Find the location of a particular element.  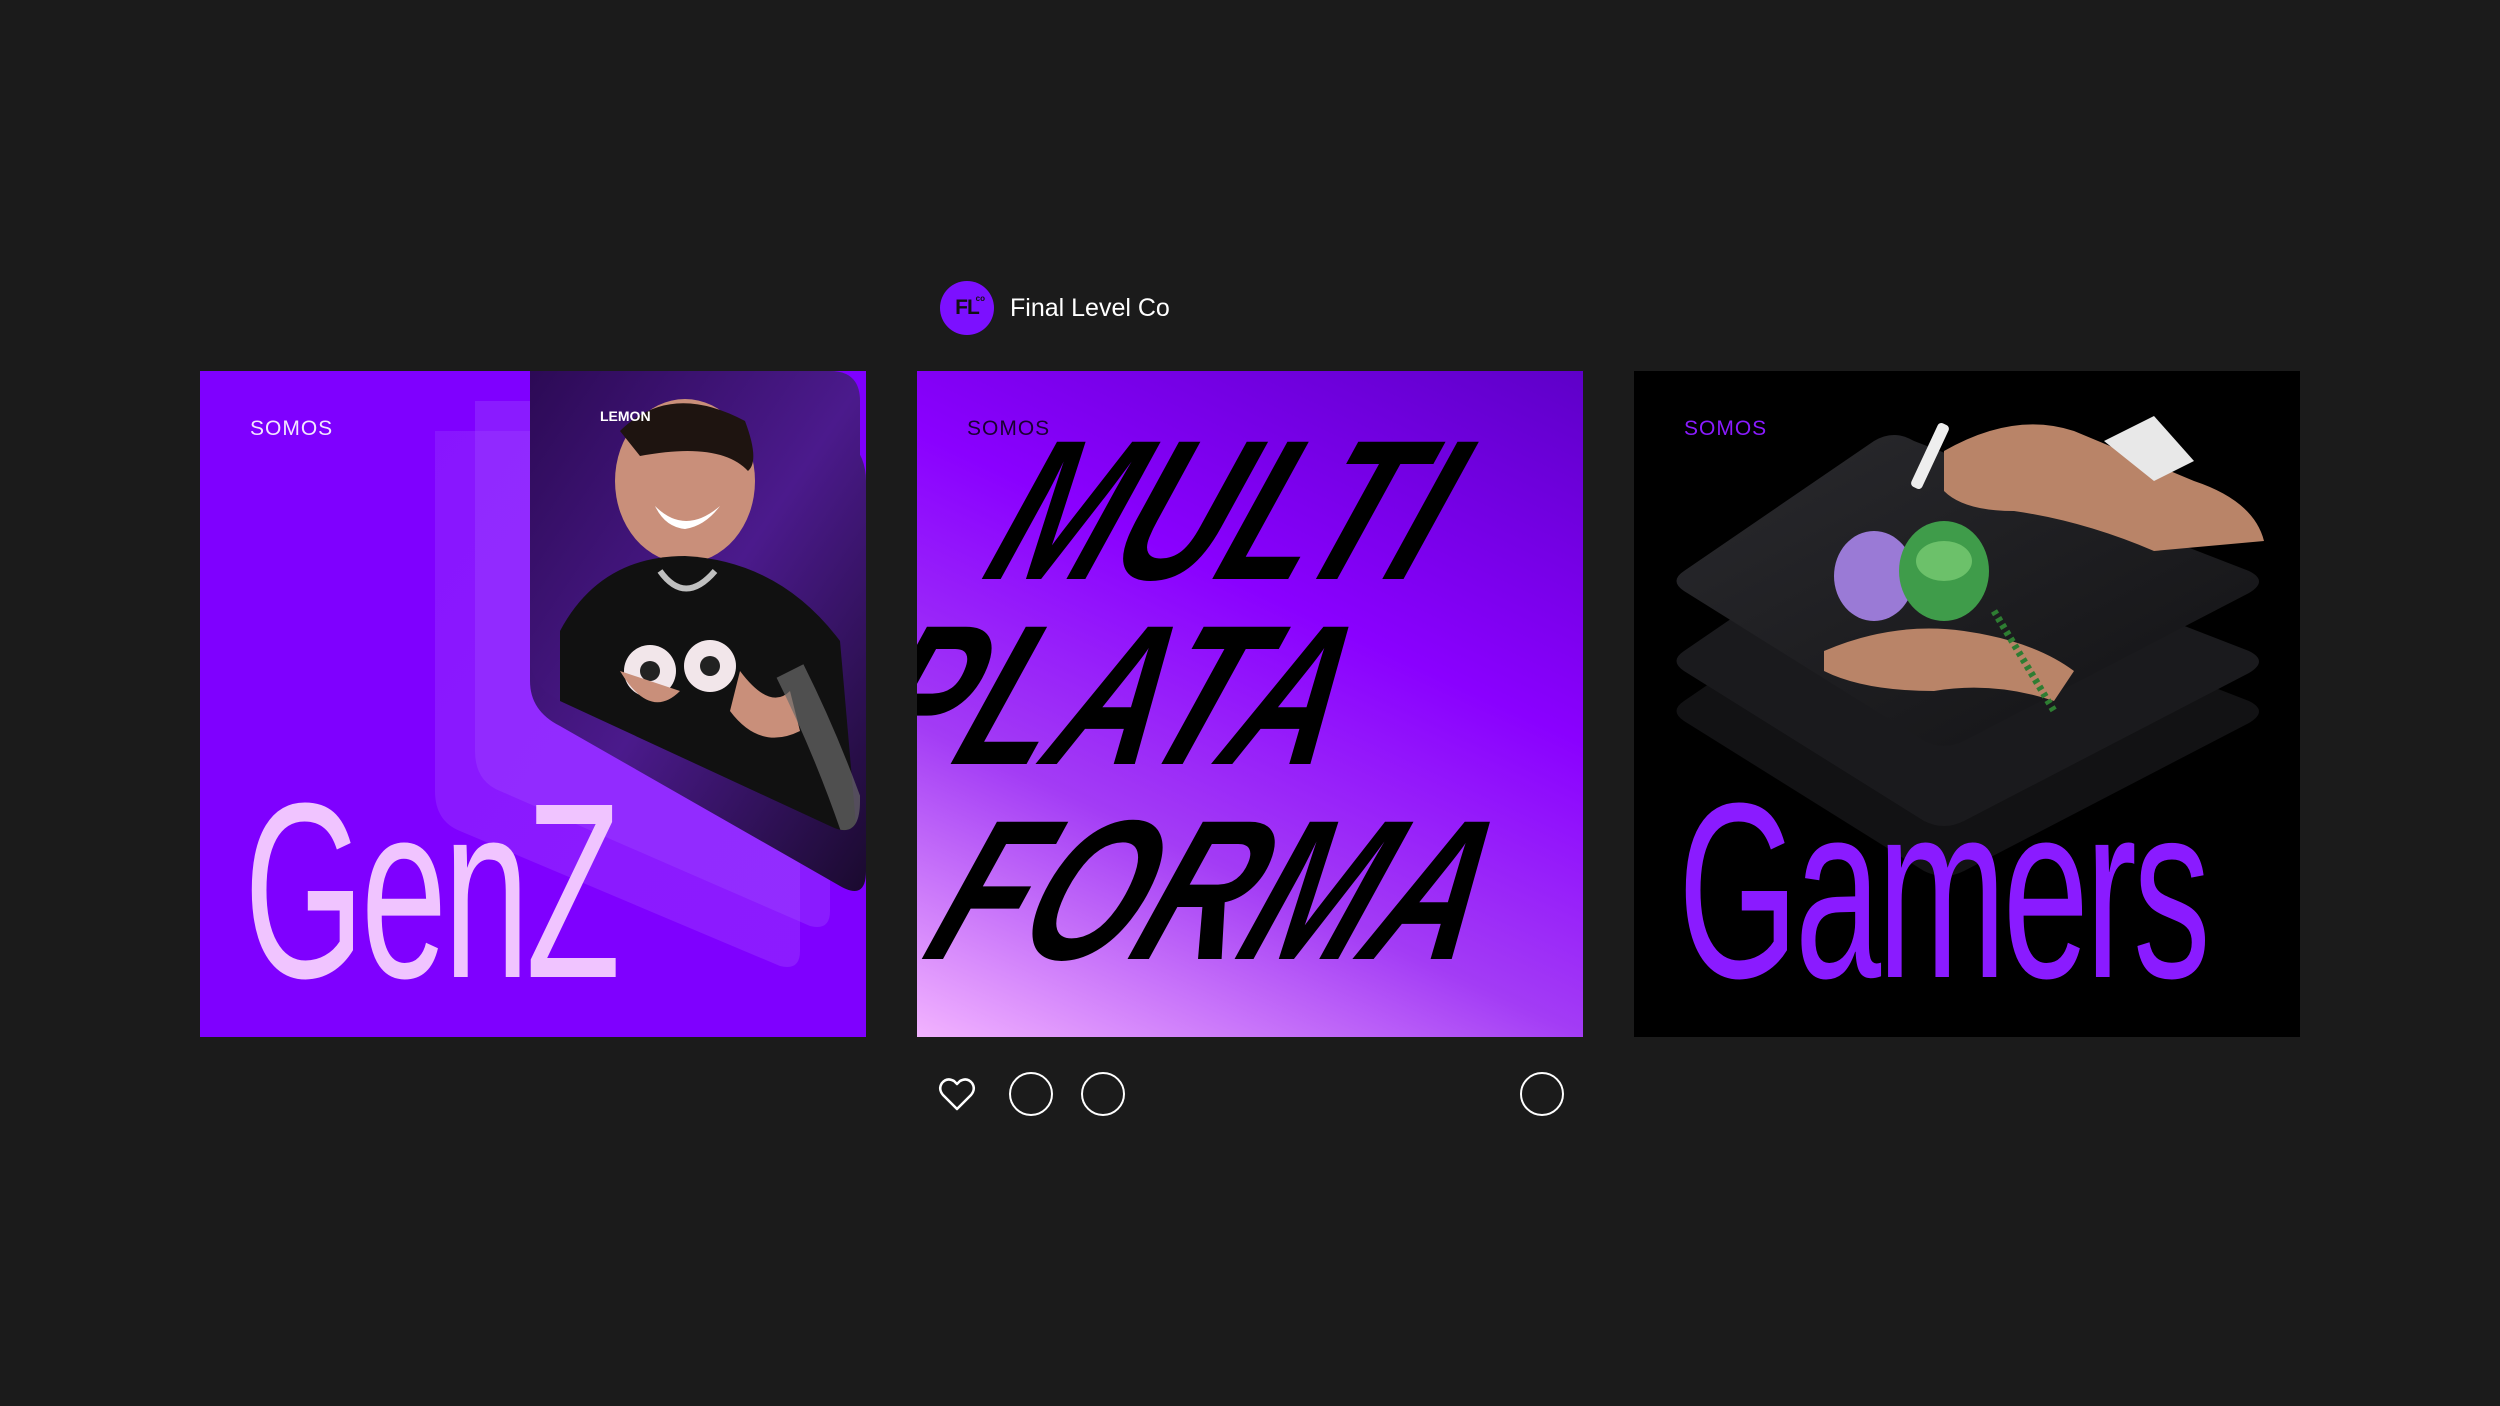

headline-forma: FORMA is located at coordinates (1226, 891).